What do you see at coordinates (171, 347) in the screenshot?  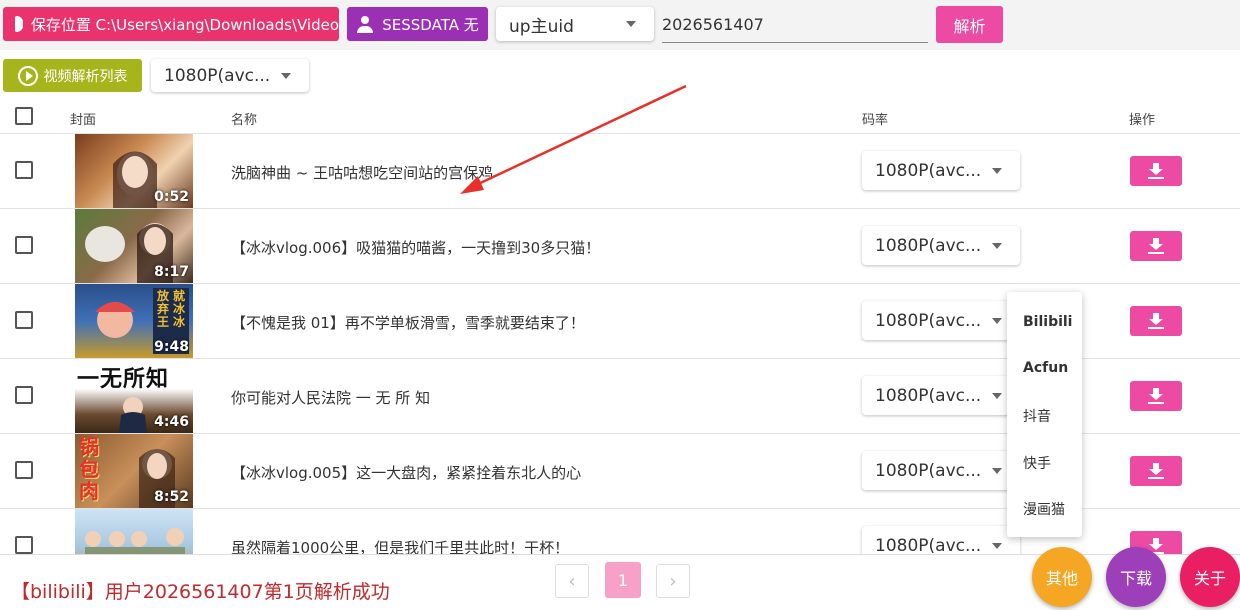 I see `video-duration: 9:48` at bounding box center [171, 347].